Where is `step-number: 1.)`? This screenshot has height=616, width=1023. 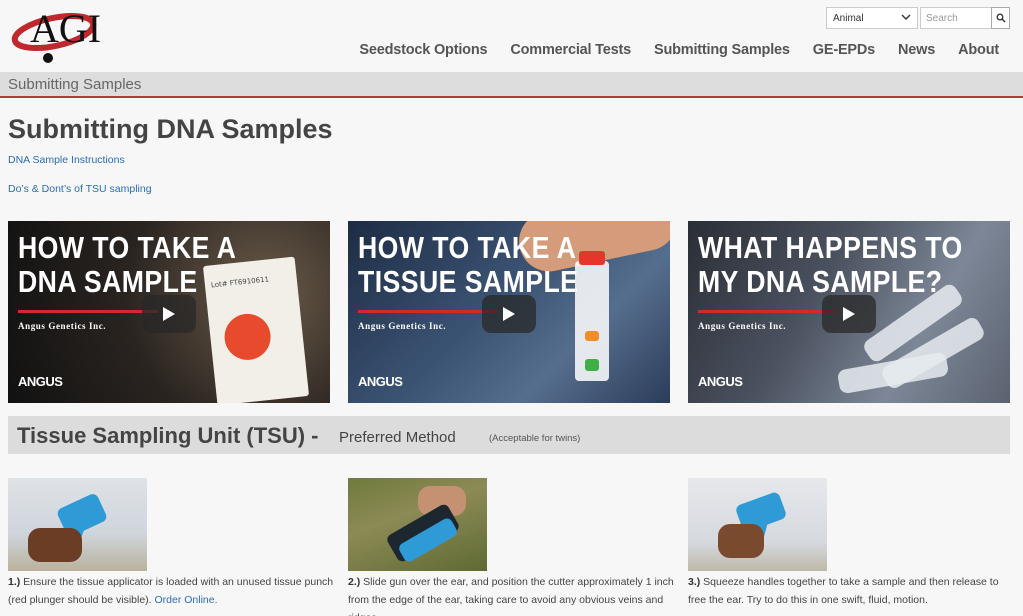 step-number: 1.) is located at coordinates (14, 582).